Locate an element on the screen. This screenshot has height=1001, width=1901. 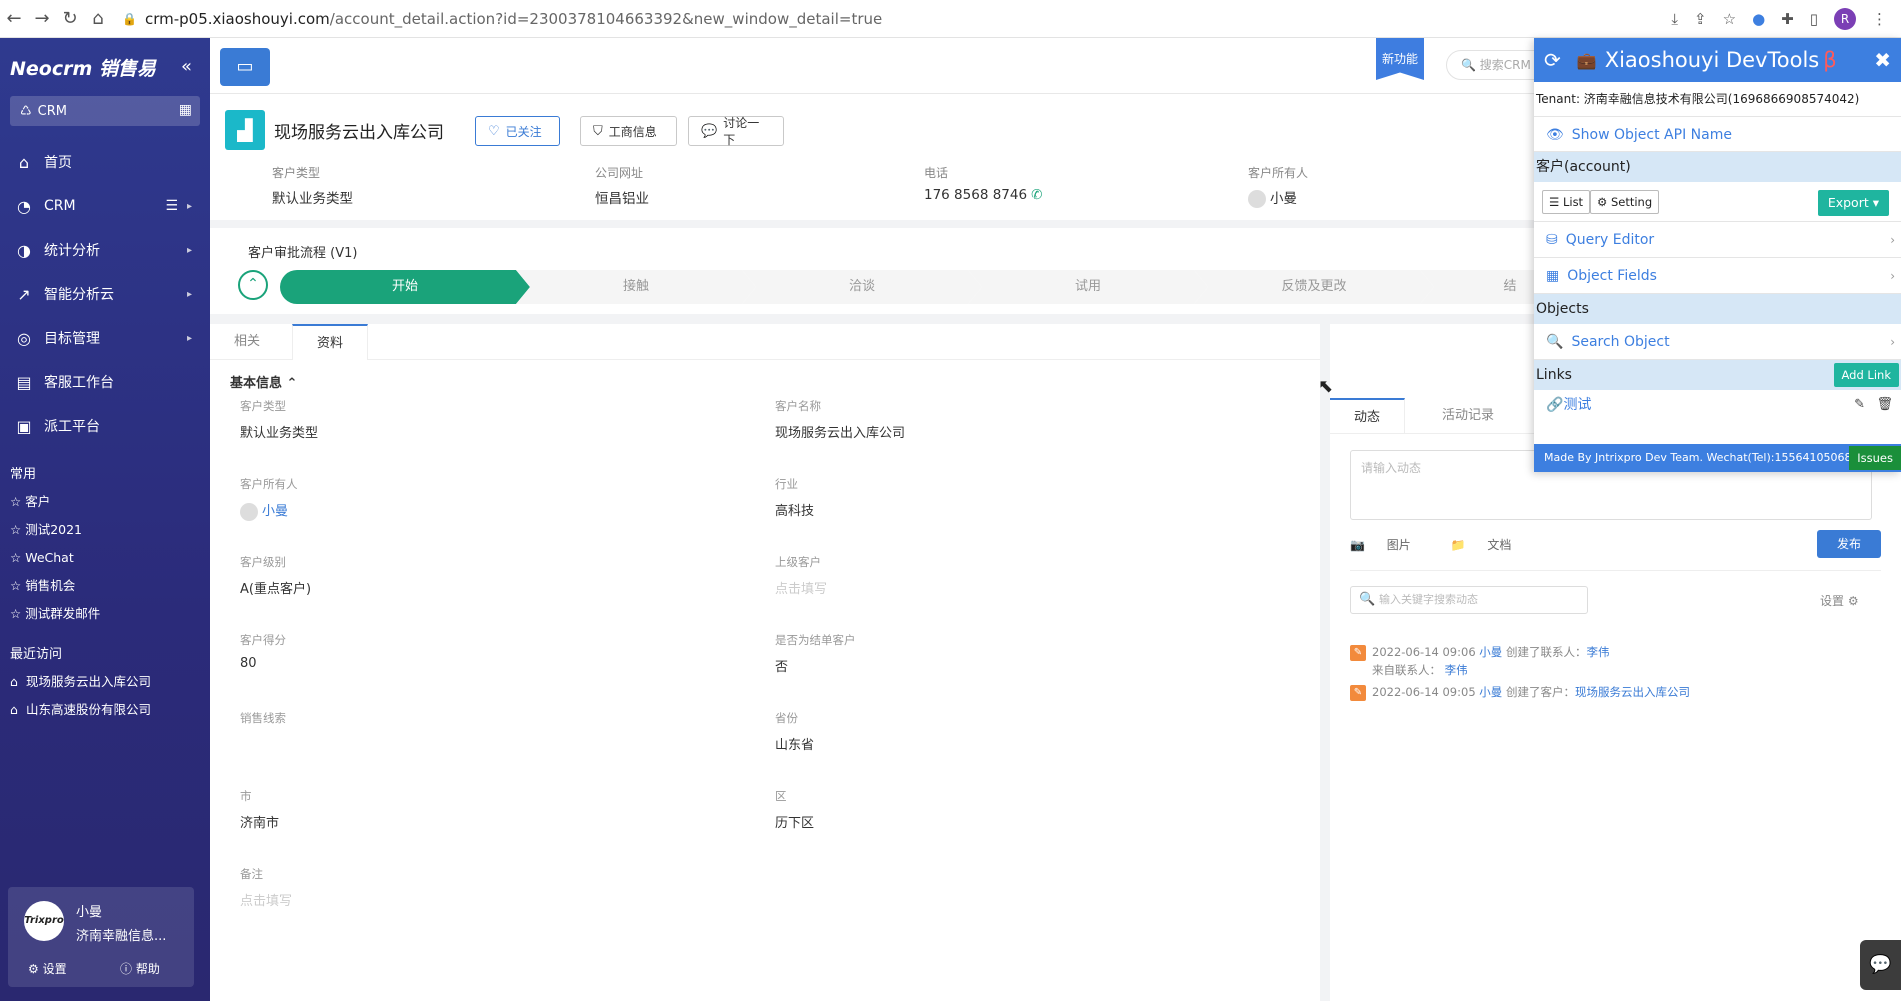
favorite-item: ☆ 客户 is located at coordinates (105, 502).